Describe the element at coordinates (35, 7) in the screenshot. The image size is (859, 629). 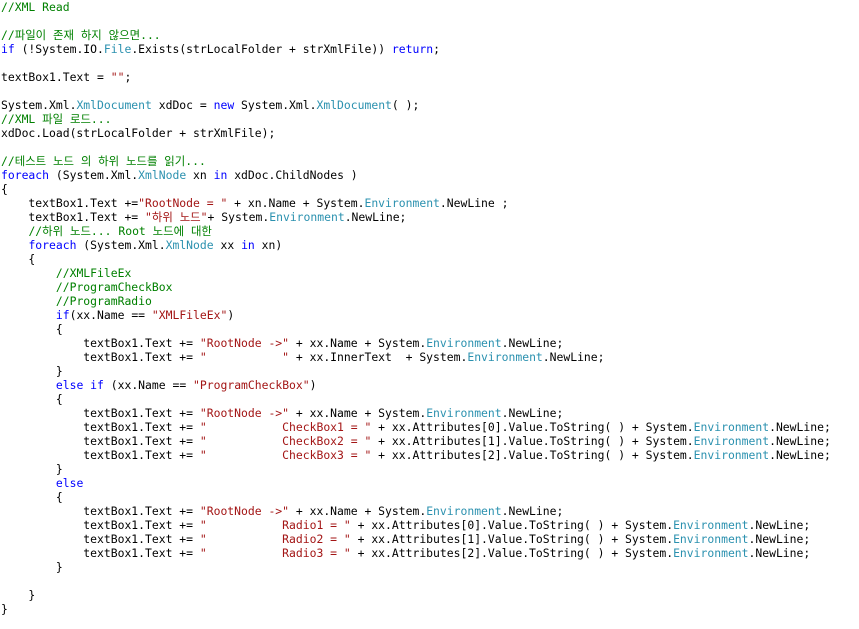
I see `code-token-comment: //XML Read` at that location.